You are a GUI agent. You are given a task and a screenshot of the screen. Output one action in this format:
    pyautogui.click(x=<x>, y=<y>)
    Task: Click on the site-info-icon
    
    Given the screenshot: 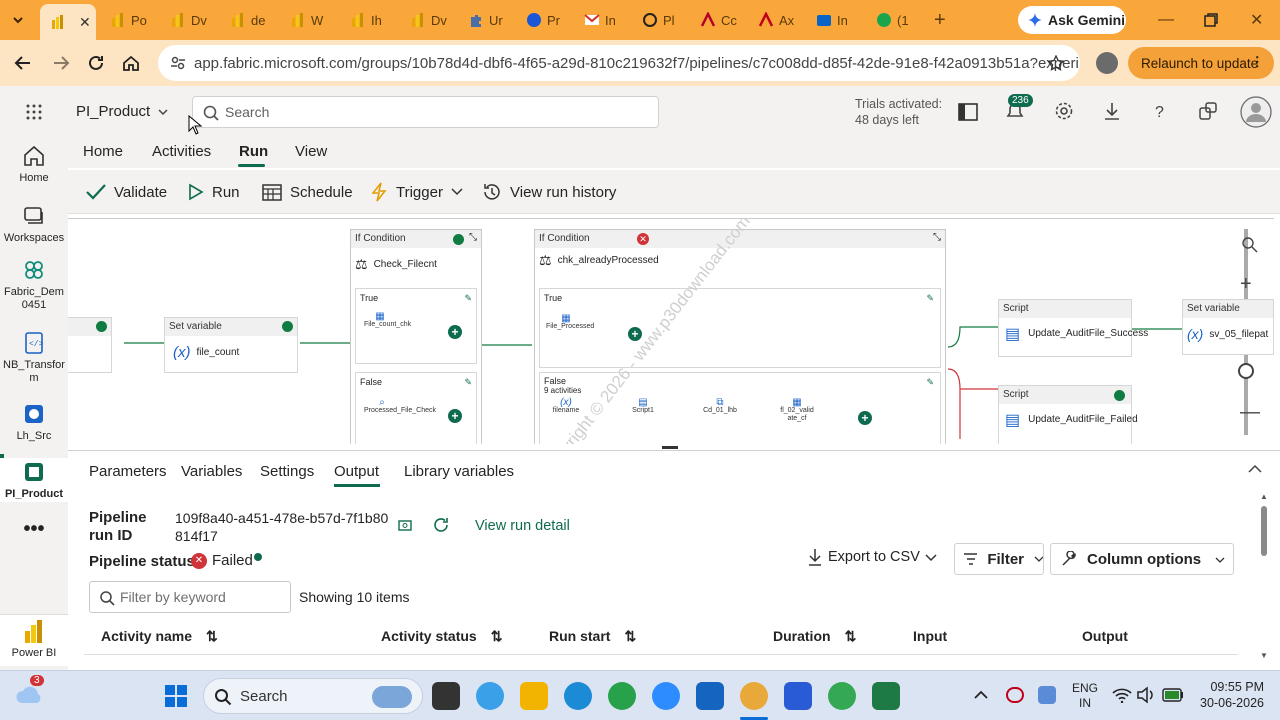 What is the action you would take?
    pyautogui.click(x=178, y=63)
    